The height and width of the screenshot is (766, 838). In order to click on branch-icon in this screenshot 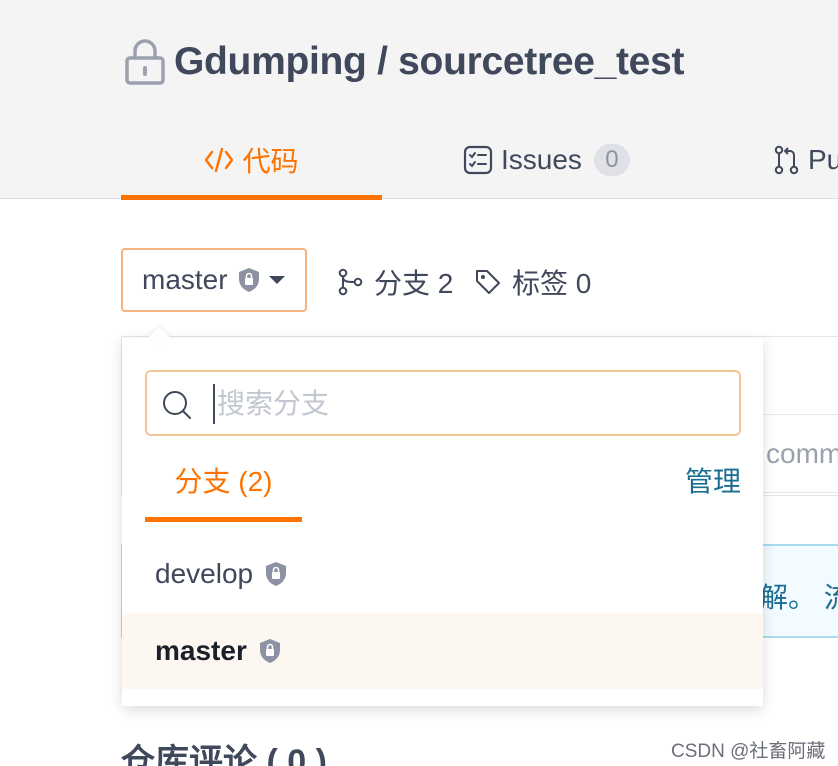, I will do `click(350, 282)`.